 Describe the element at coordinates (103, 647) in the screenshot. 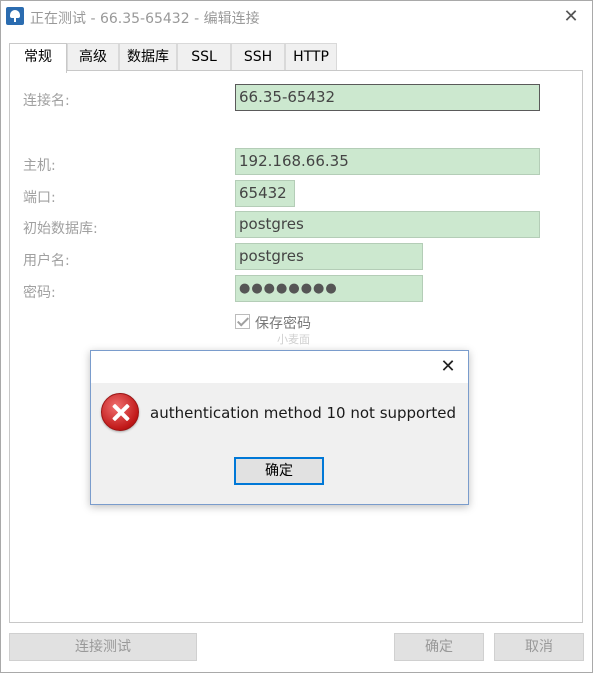

I see `test-connection-button: 连接测试` at that location.